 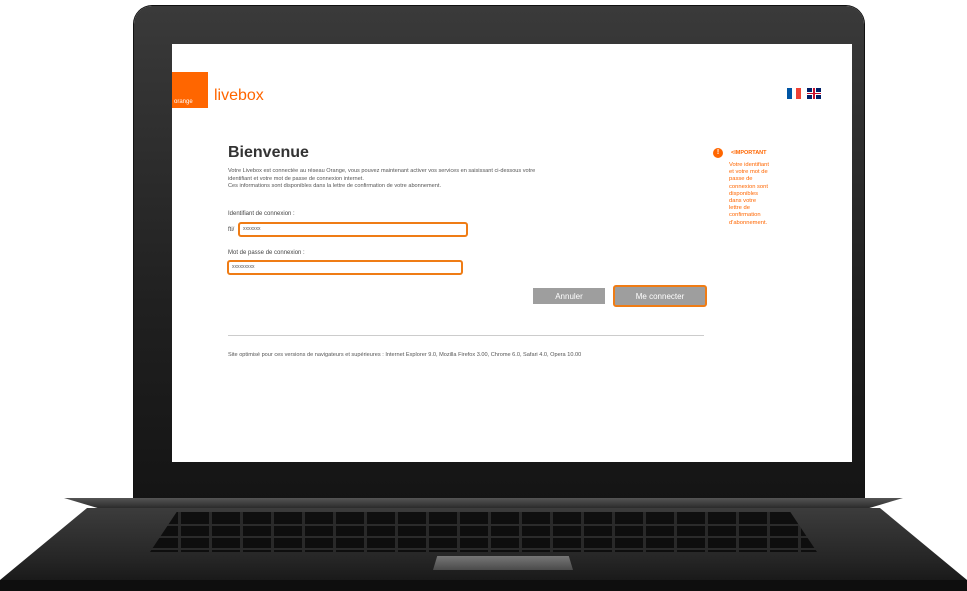 I want to click on important-line: d'abonnement., so click(x=748, y=222).